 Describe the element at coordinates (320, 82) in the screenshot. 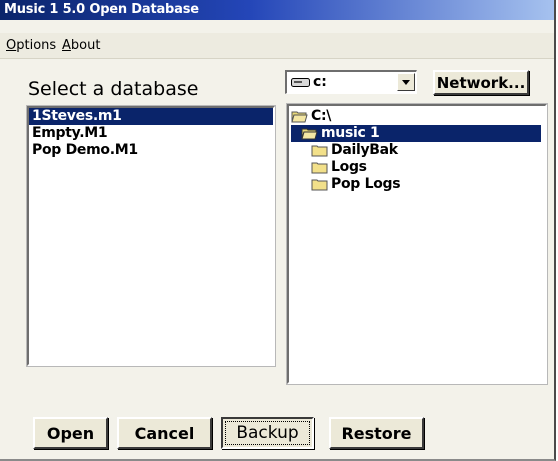

I see `drive-value: c:` at that location.